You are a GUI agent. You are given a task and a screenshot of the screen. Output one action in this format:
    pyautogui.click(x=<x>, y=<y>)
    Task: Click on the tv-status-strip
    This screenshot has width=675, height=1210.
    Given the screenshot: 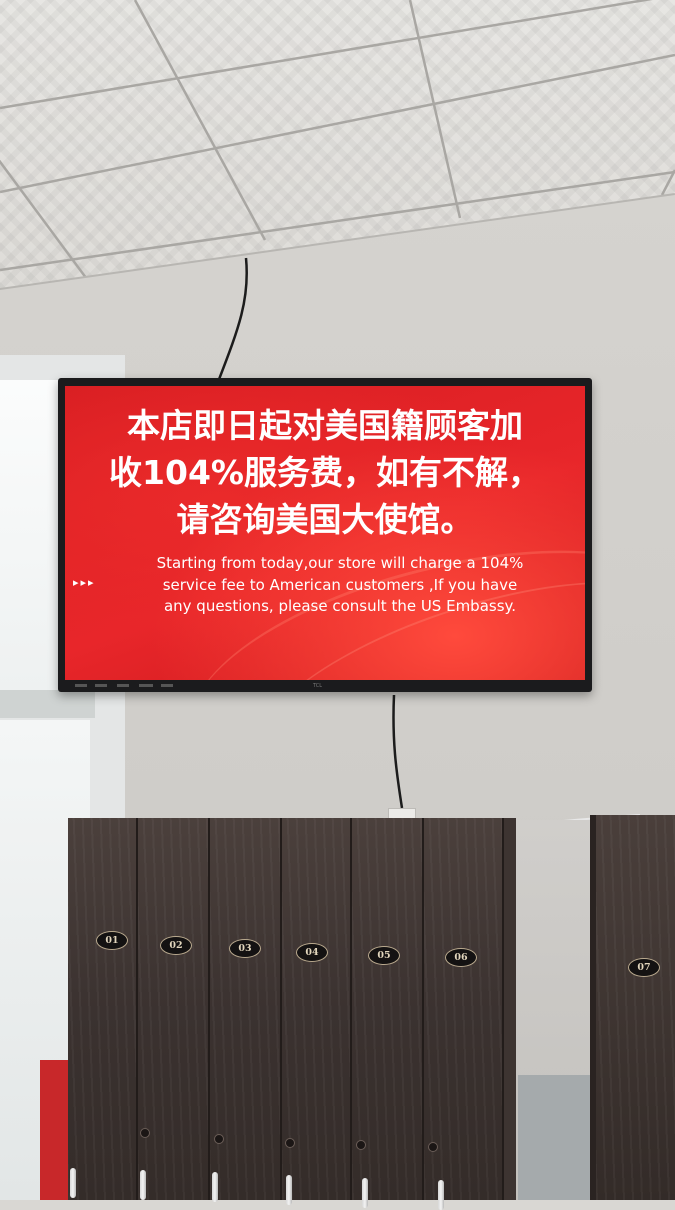 What is the action you would take?
    pyautogui.click(x=124, y=685)
    